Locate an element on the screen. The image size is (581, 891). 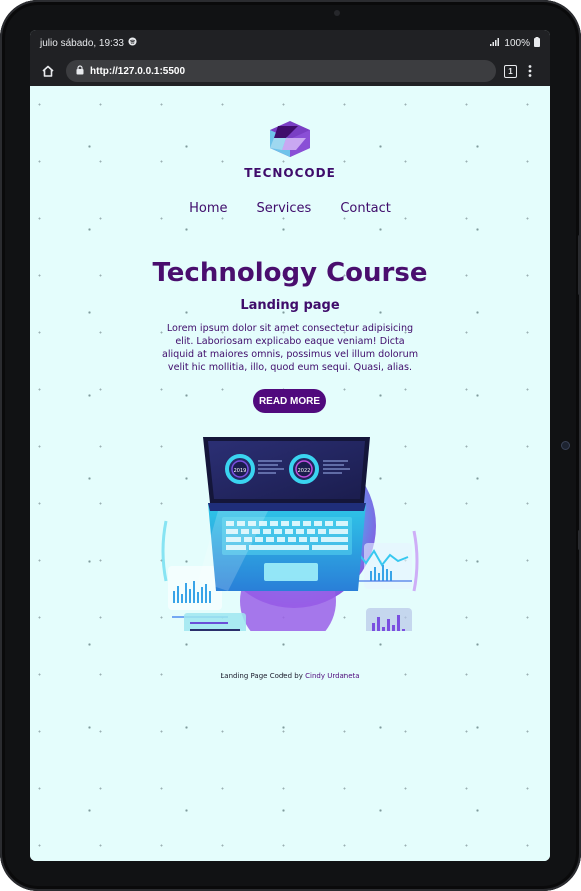
status-datetime: julio sábado, 19:33 is located at coordinates (82, 43).